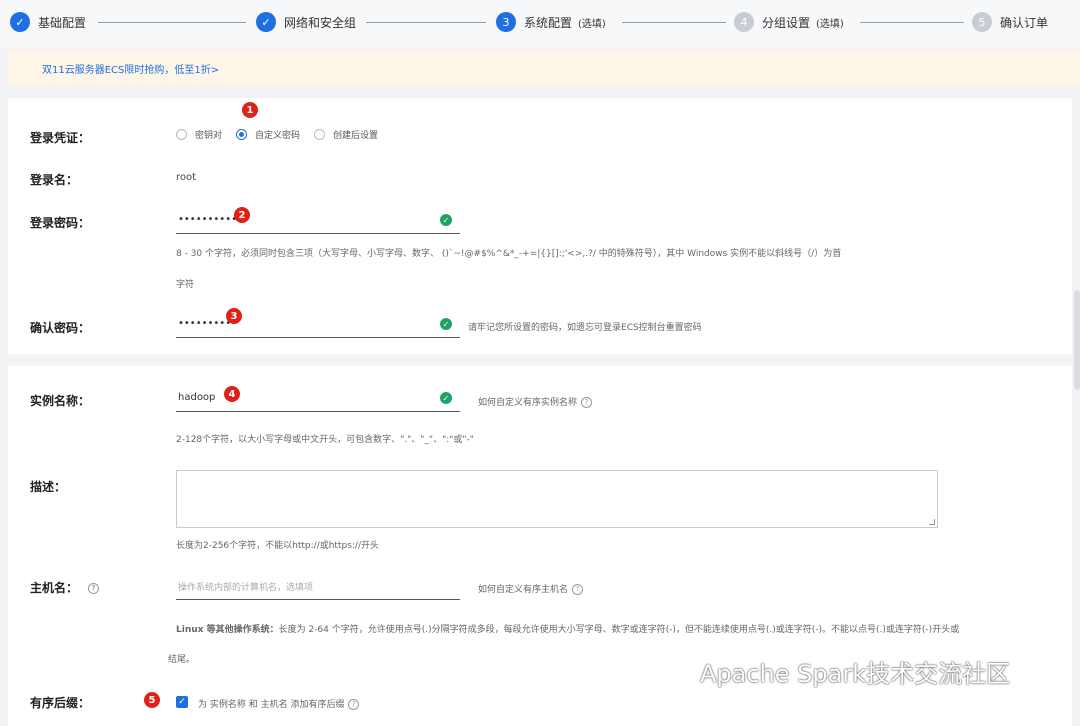  Describe the element at coordinates (232, 394) in the screenshot. I see `annotation-badge-4: 4` at that location.